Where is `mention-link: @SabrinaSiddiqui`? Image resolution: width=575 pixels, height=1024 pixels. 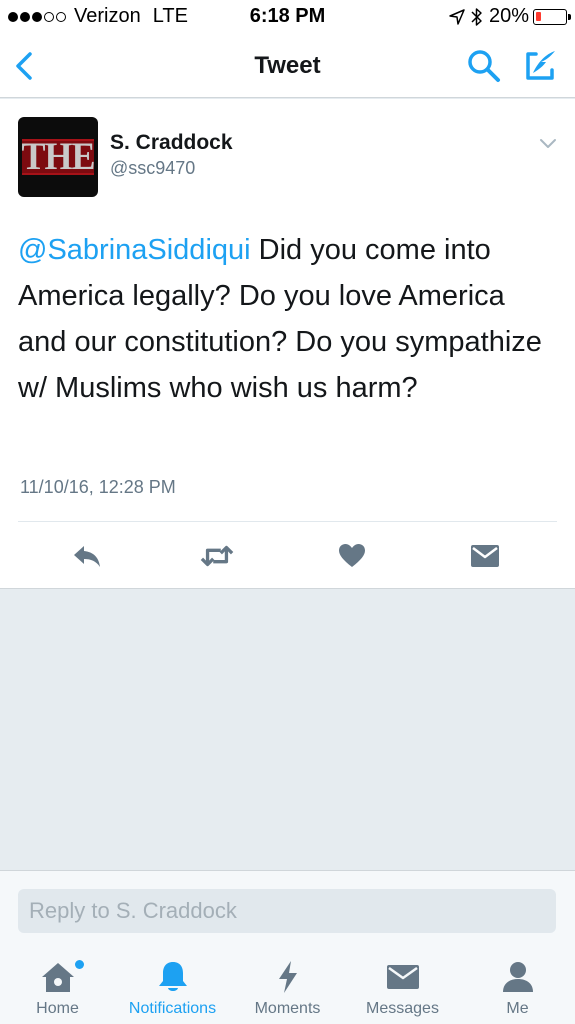
mention-link: @SabrinaSiddiqui is located at coordinates (134, 250).